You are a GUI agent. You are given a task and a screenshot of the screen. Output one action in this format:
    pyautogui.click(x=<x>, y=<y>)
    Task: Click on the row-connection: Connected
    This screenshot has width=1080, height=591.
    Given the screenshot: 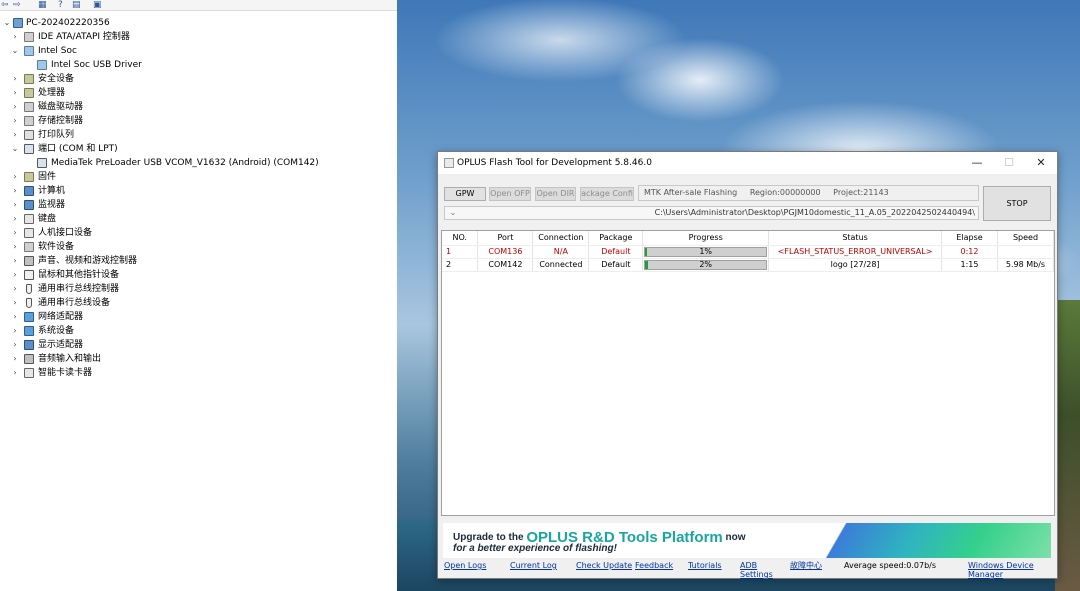 What is the action you would take?
    pyautogui.click(x=561, y=265)
    